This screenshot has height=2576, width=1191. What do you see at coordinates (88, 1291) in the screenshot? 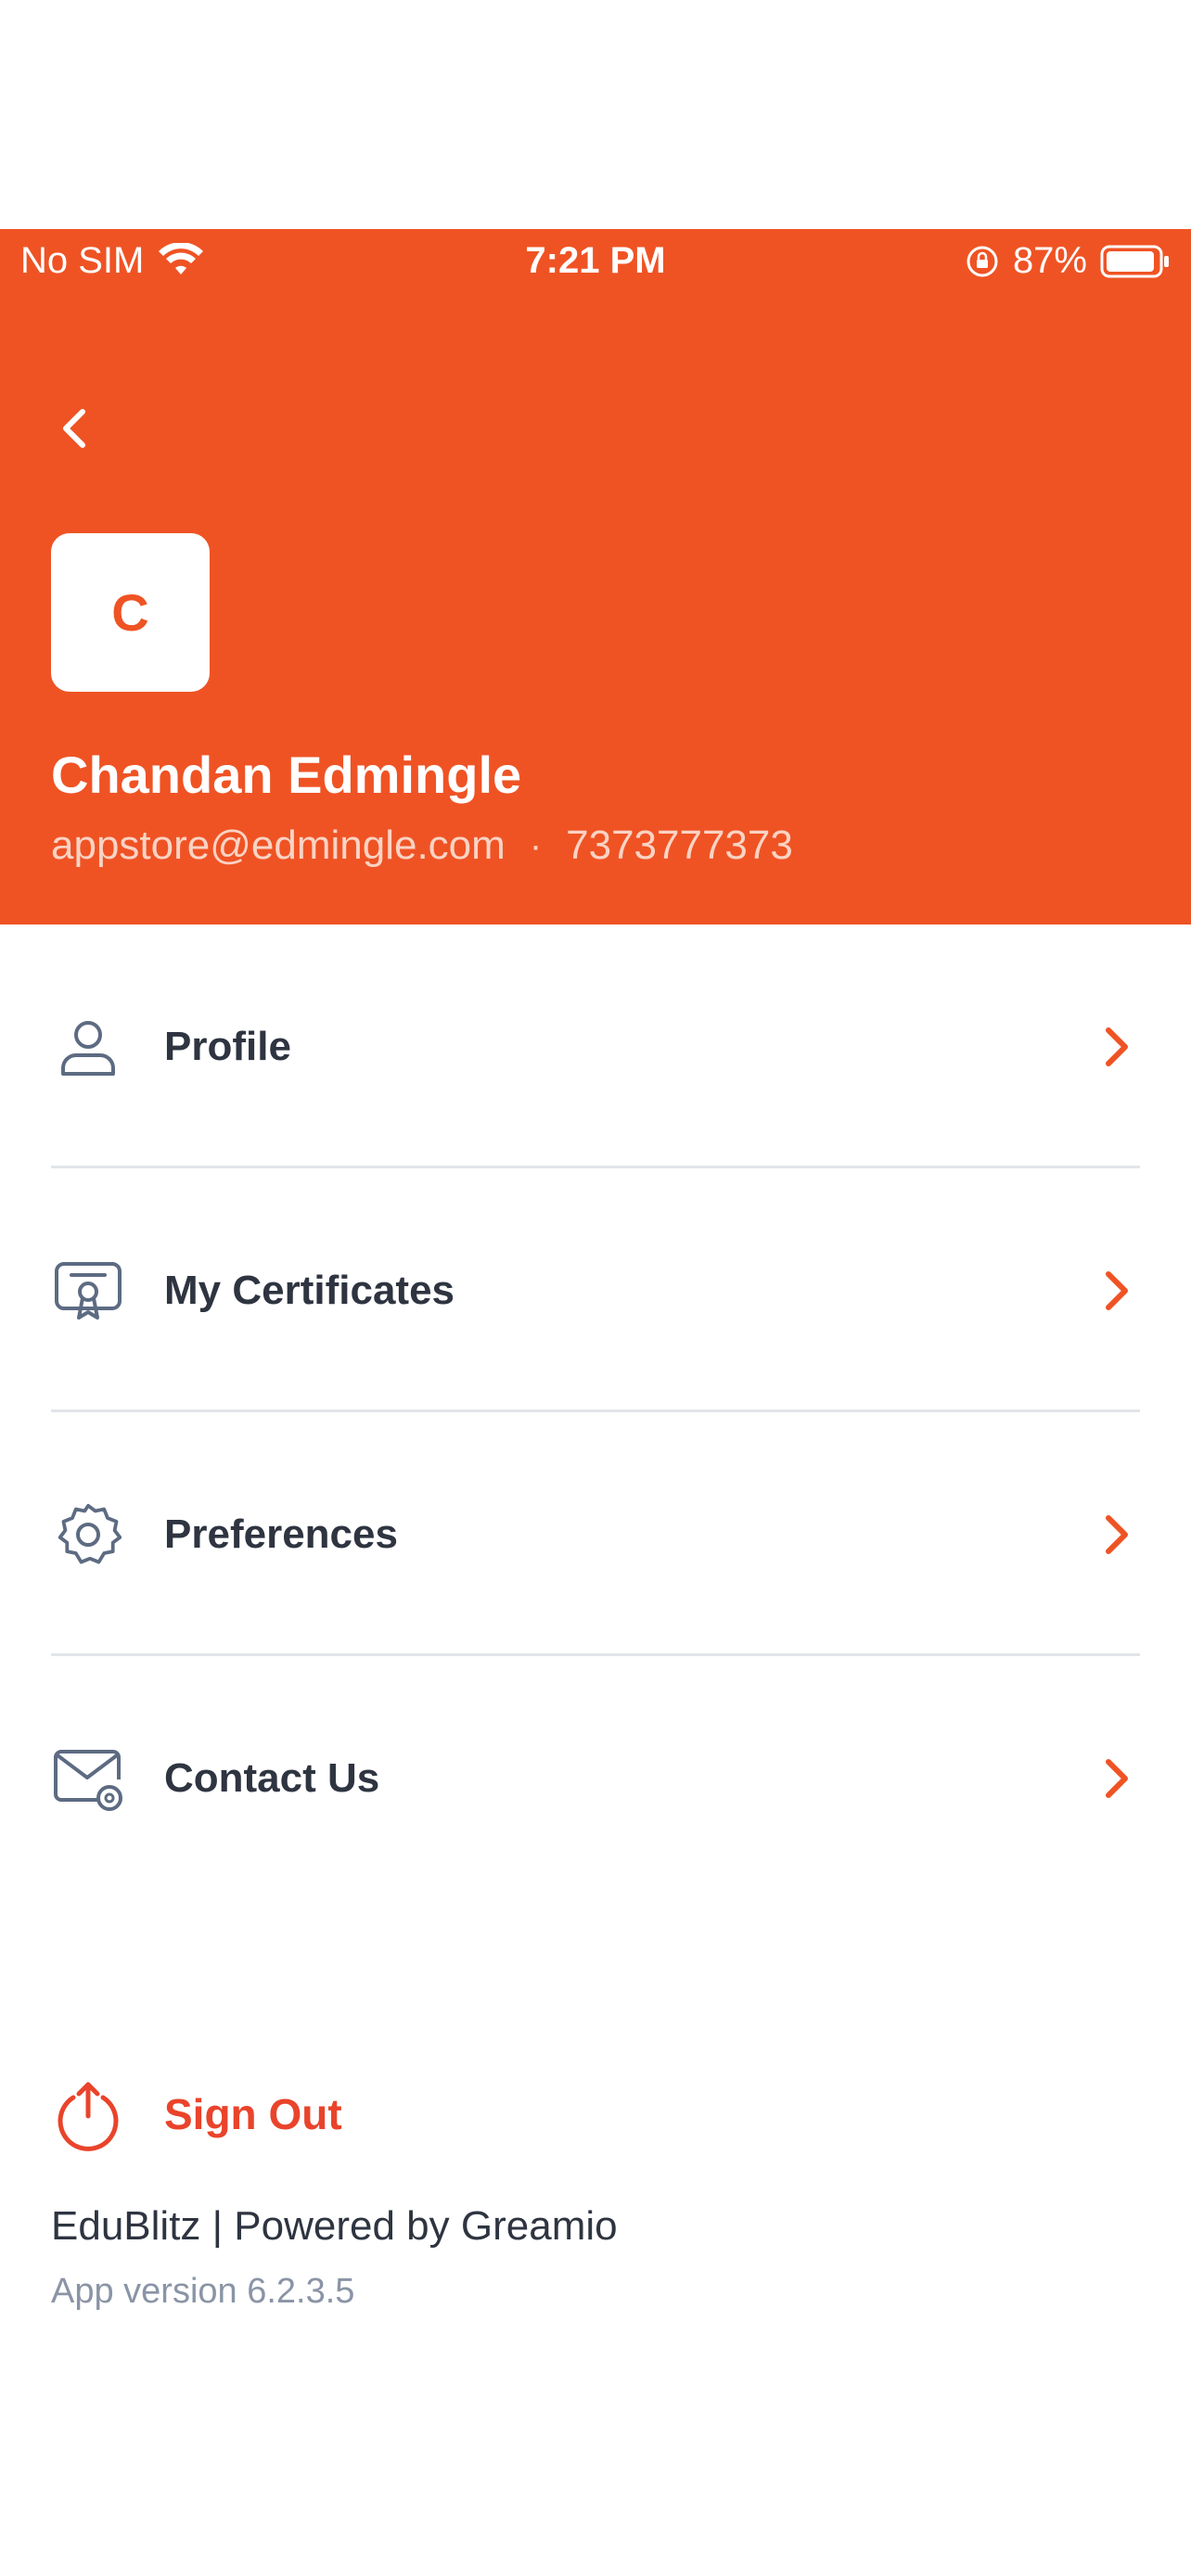
I see `certificate-icon` at bounding box center [88, 1291].